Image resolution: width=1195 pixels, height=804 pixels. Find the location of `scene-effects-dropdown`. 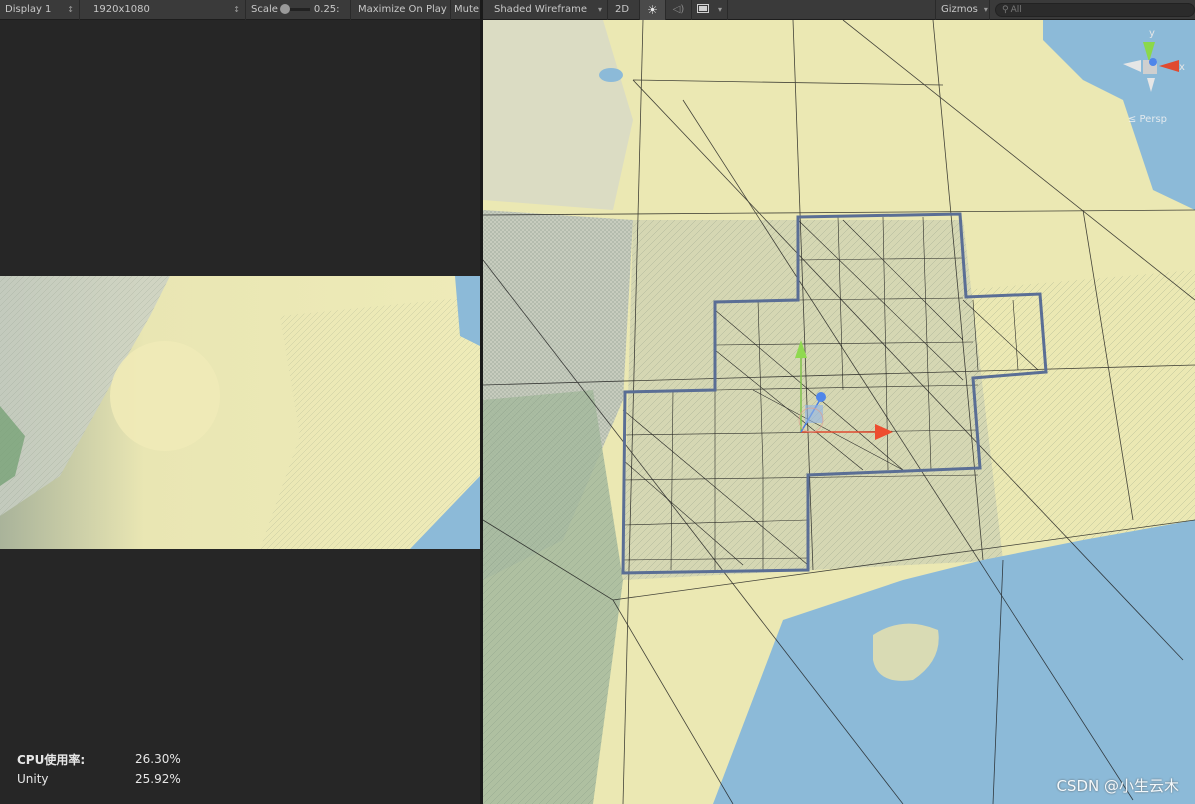

scene-effects-dropdown is located at coordinates (710, 10).